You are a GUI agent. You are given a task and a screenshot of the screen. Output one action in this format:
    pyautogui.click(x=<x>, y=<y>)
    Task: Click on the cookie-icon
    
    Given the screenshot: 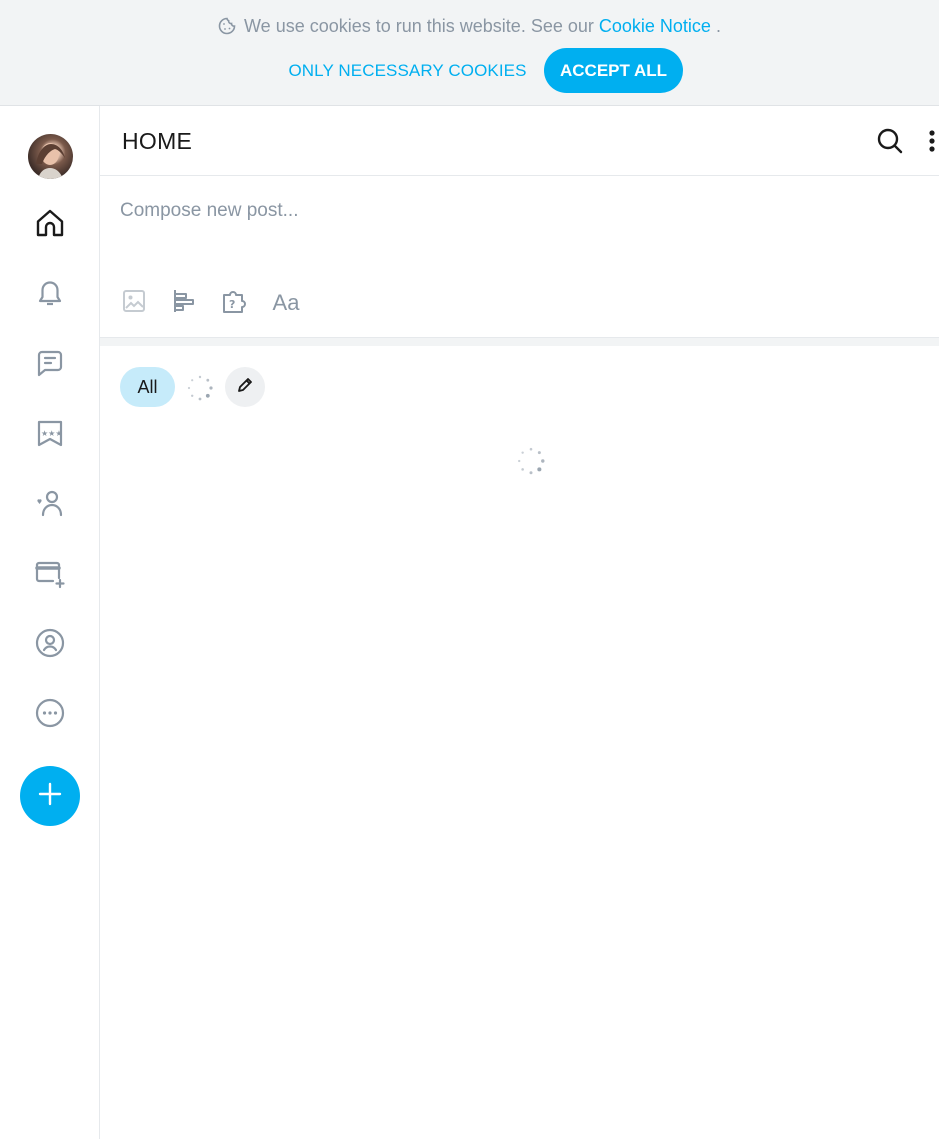 What is the action you would take?
    pyautogui.click(x=227, y=28)
    